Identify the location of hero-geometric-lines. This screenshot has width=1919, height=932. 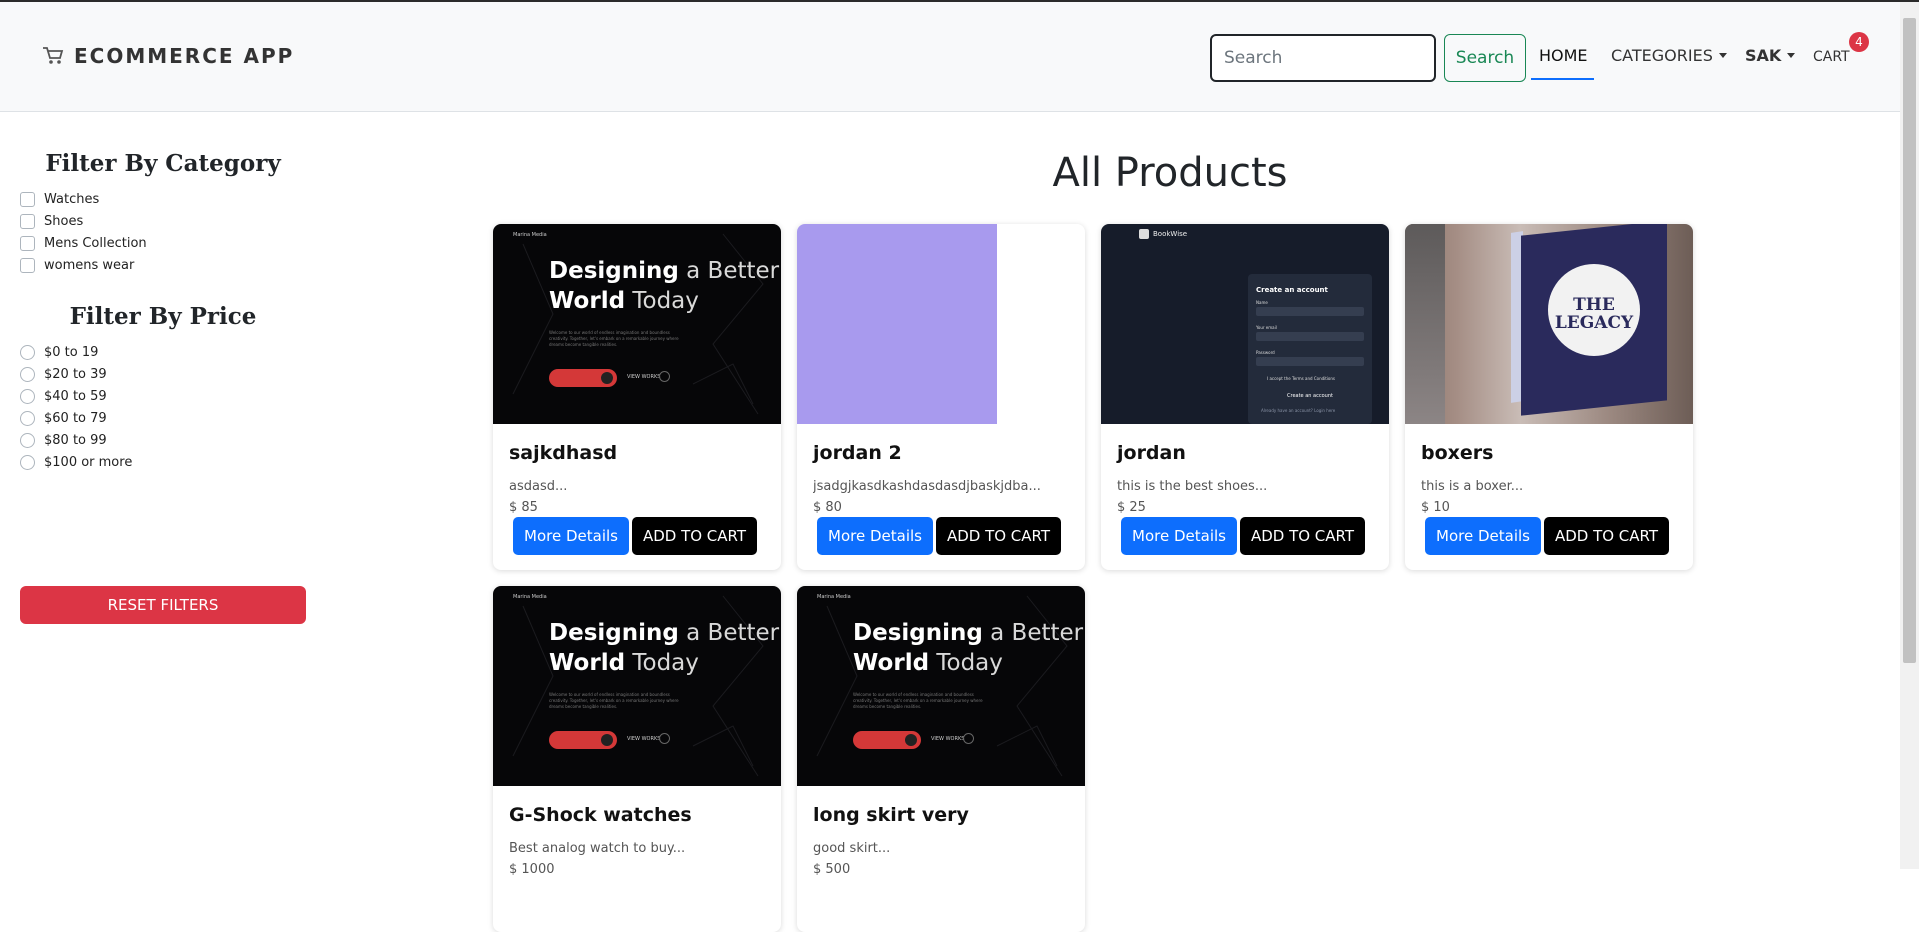
(638, 324).